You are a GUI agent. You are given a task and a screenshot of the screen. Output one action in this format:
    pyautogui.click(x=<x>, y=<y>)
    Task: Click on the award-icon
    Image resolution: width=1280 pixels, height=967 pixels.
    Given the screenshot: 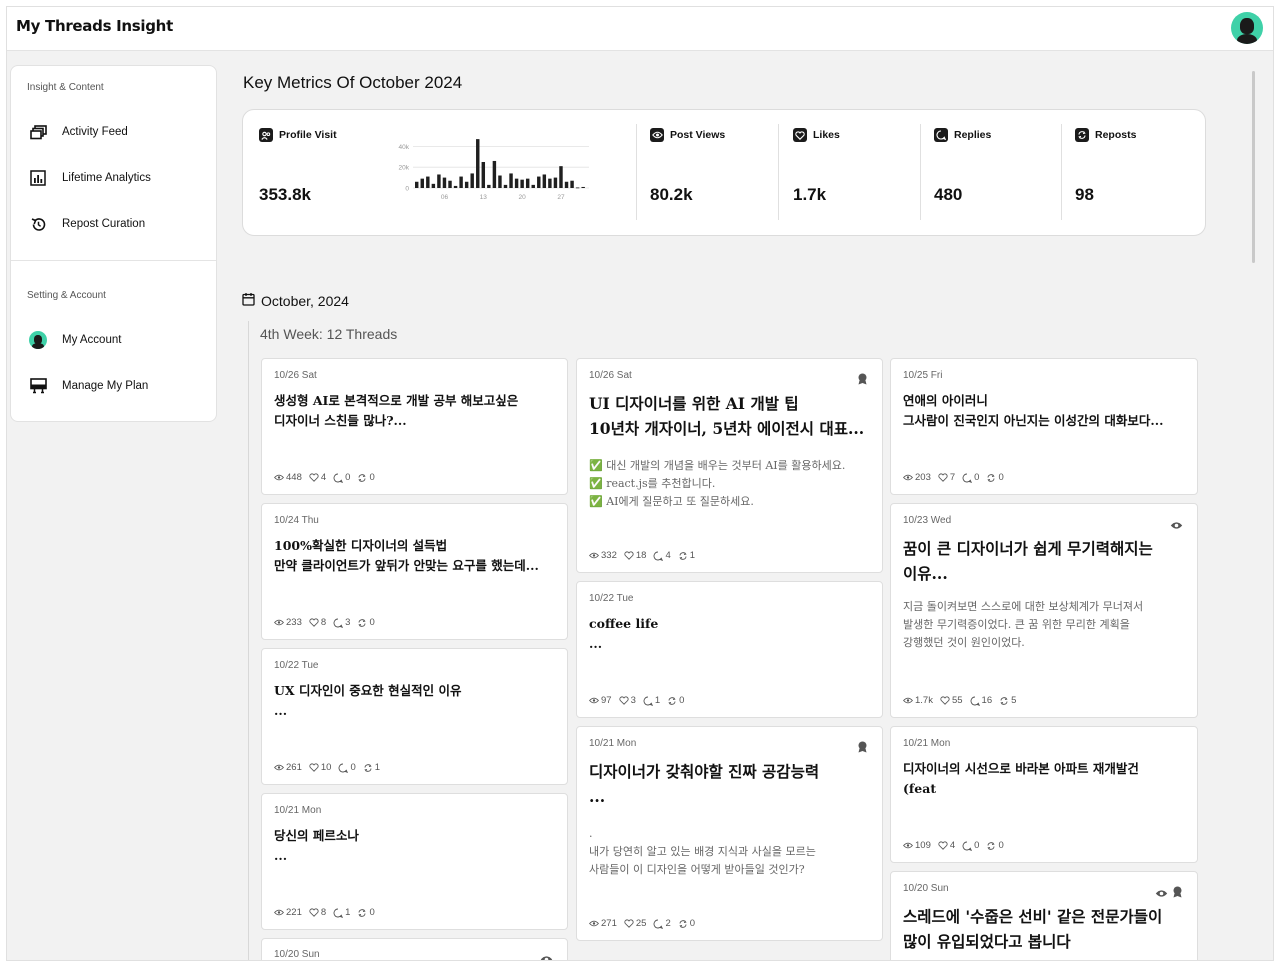 What is the action you would take?
    pyautogui.click(x=862, y=379)
    